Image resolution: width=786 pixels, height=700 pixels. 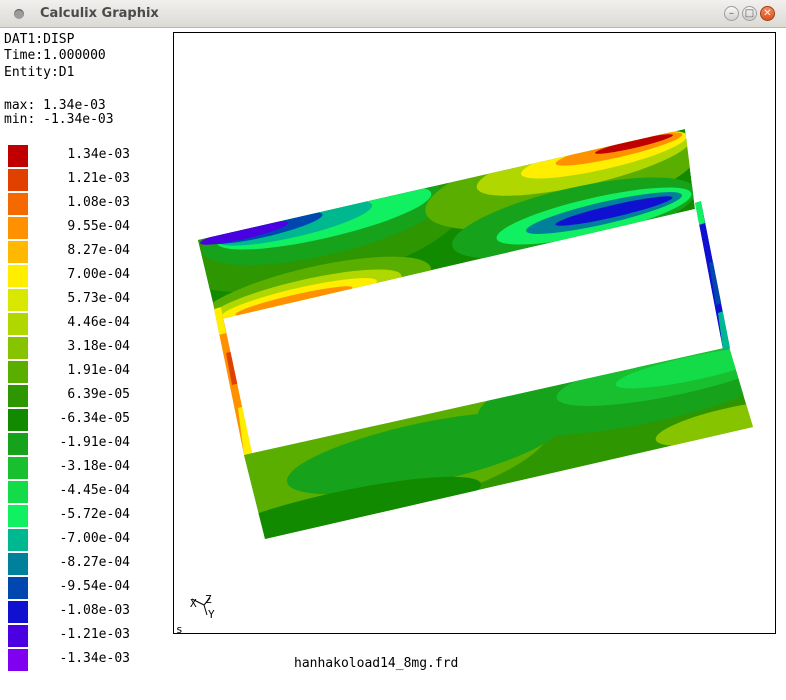 What do you see at coordinates (98, 154) in the screenshot?
I see `legend-label: 1.34e-03` at bounding box center [98, 154].